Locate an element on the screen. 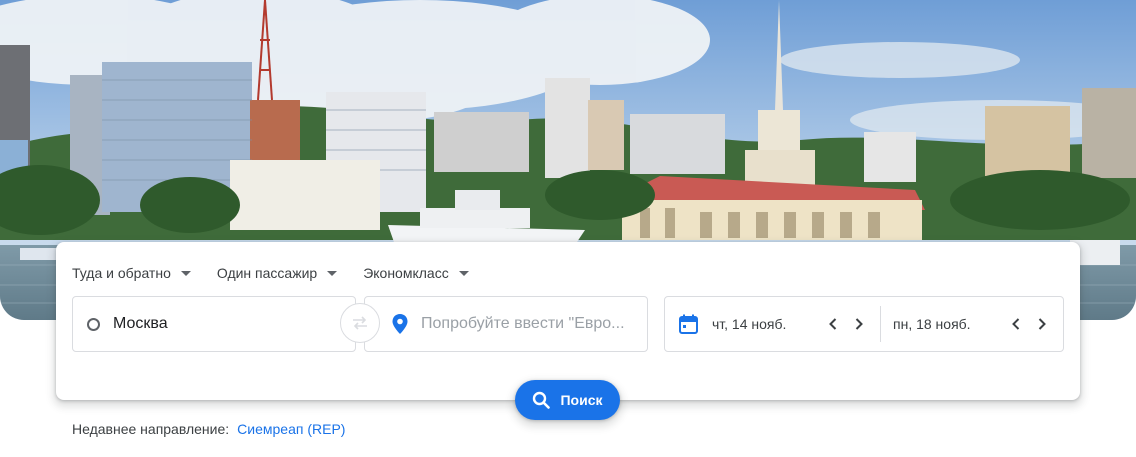 Image resolution: width=1136 pixels, height=457 pixels. passengers-dropdown: Один пассажир is located at coordinates (277, 273).